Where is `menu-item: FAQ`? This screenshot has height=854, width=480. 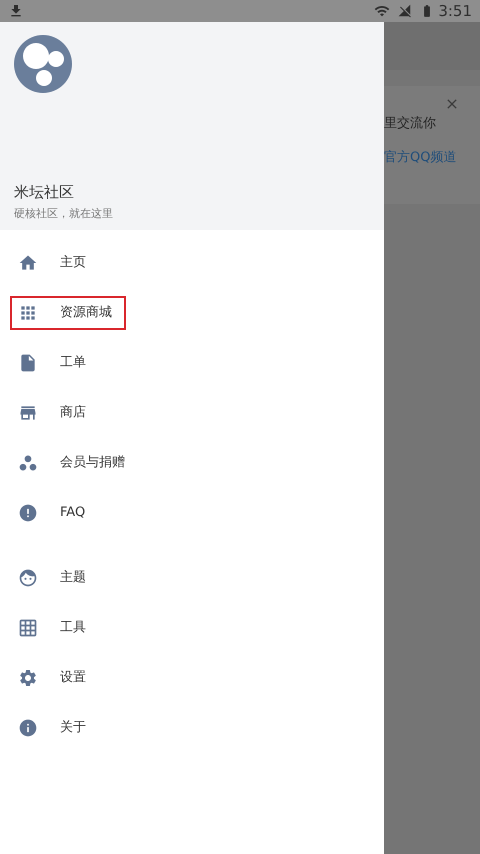
menu-item: FAQ is located at coordinates (55, 513).